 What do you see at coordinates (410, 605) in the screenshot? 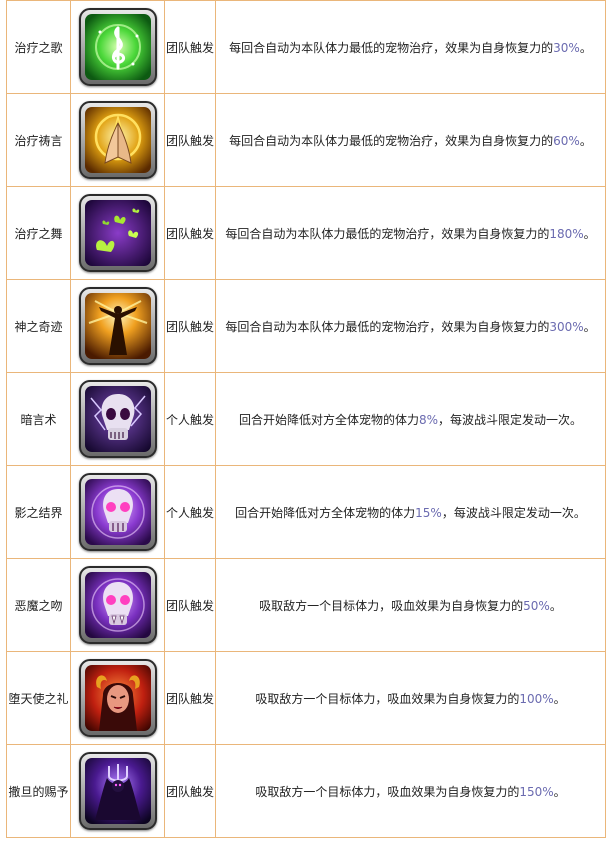
I see `skill-description: 吸取敌方一个目标体力，吸血效果为自身恢复力的50%。` at bounding box center [410, 605].